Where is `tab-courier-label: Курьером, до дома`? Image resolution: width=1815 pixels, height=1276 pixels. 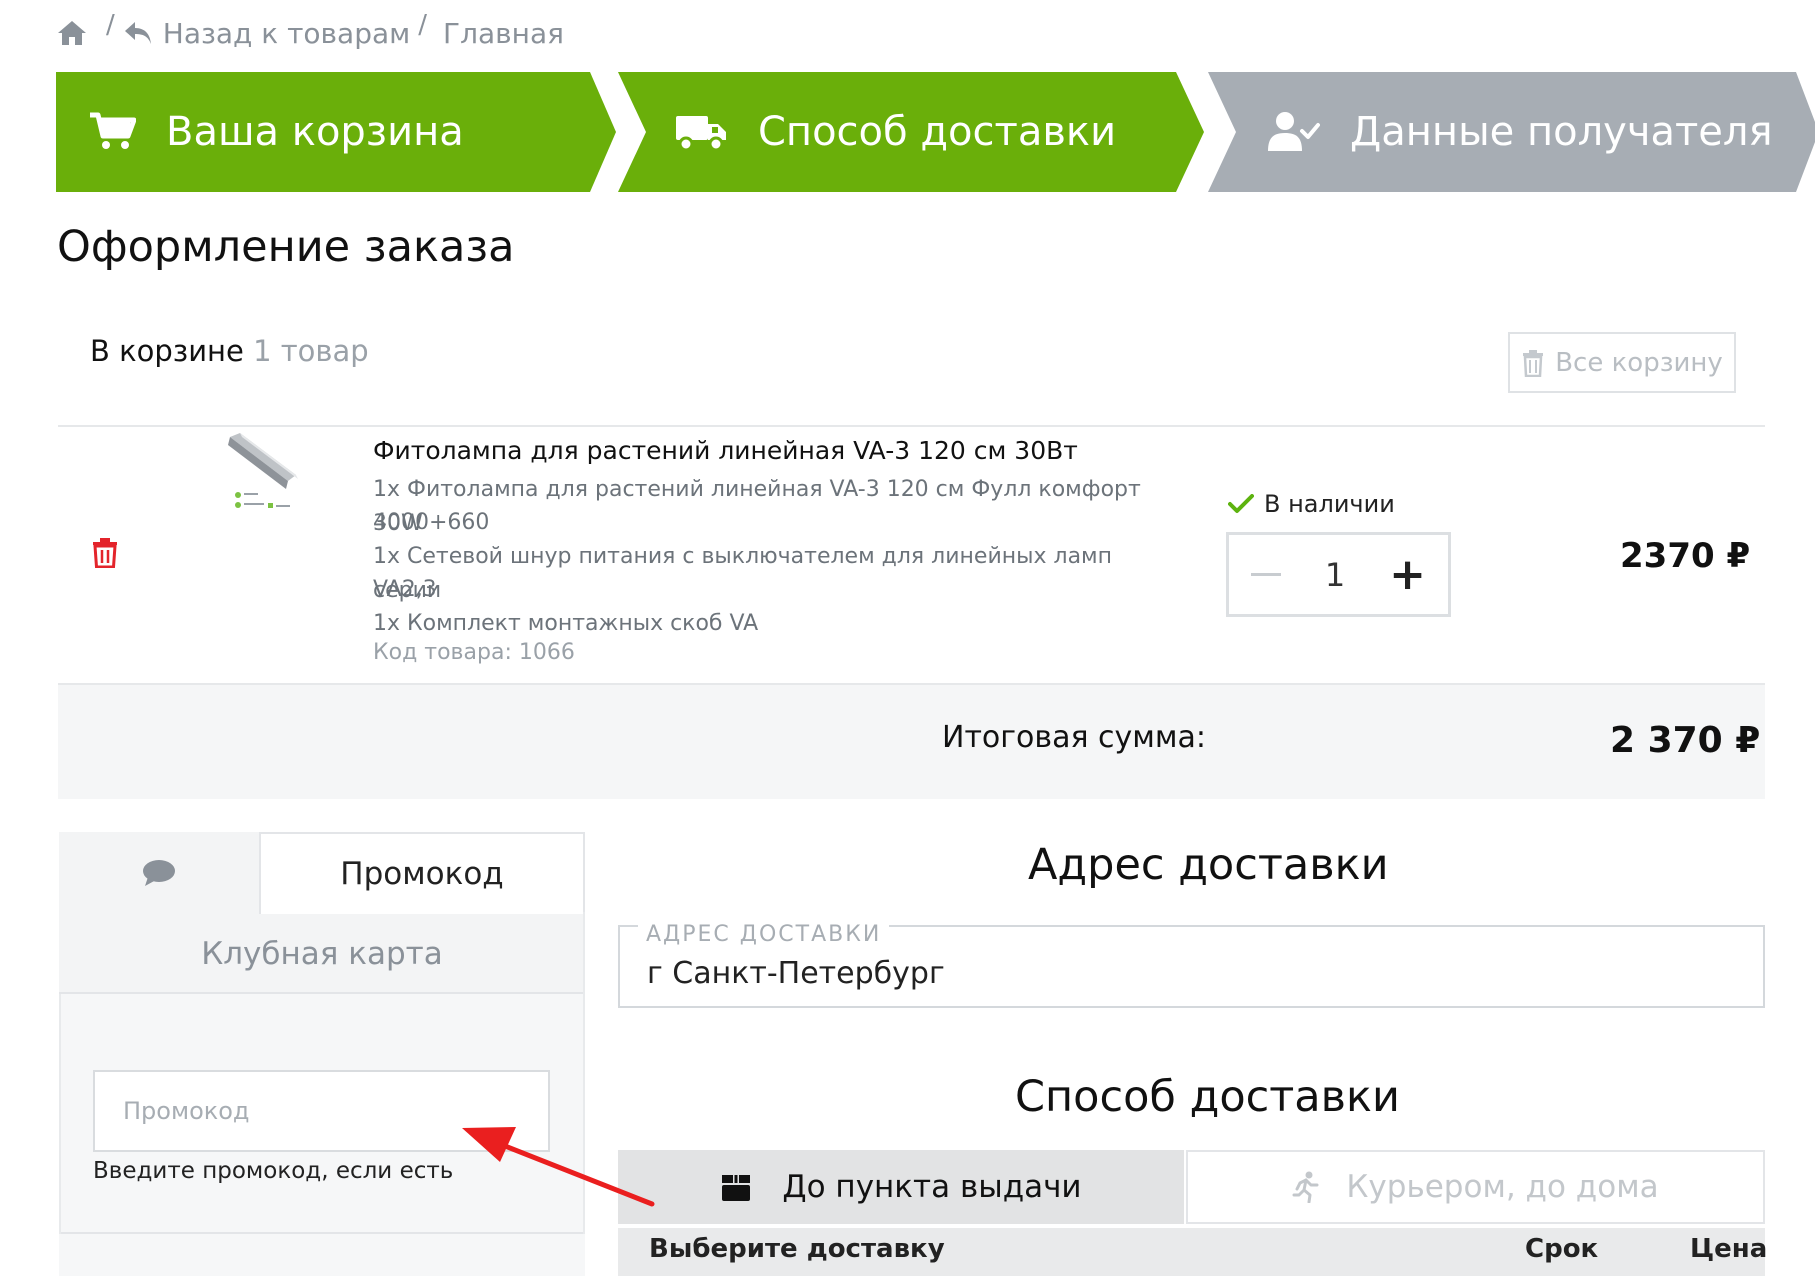 tab-courier-label: Курьером, до дома is located at coordinates (1502, 1187).